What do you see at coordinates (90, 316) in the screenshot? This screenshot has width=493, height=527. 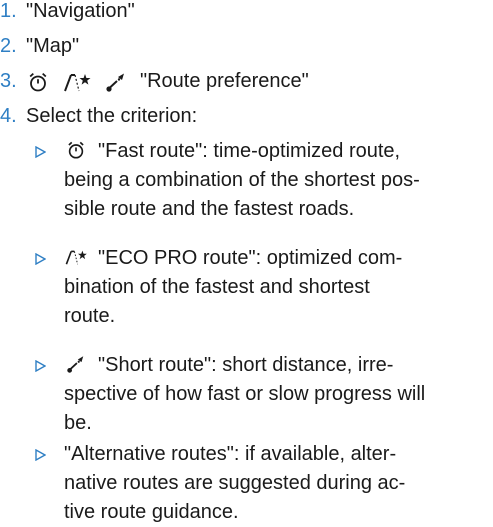 I see `option-line: route.` at bounding box center [90, 316].